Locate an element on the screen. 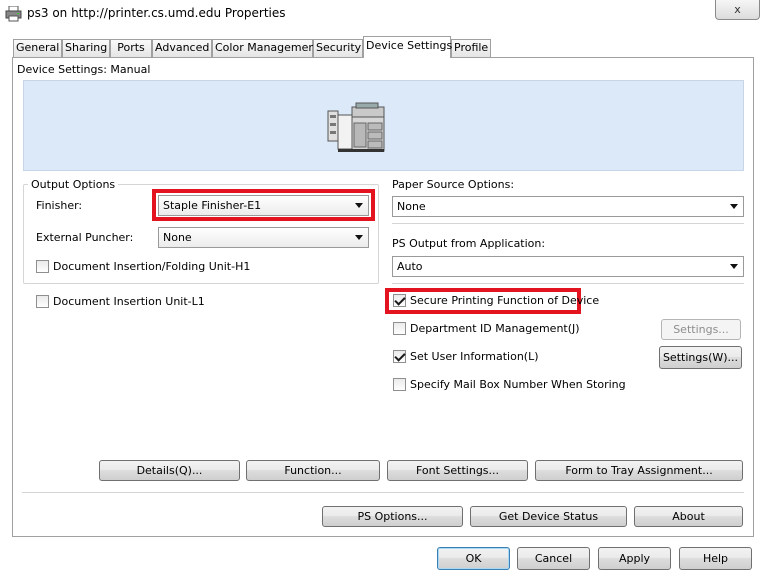  tab-profile: Profile is located at coordinates (471, 48).